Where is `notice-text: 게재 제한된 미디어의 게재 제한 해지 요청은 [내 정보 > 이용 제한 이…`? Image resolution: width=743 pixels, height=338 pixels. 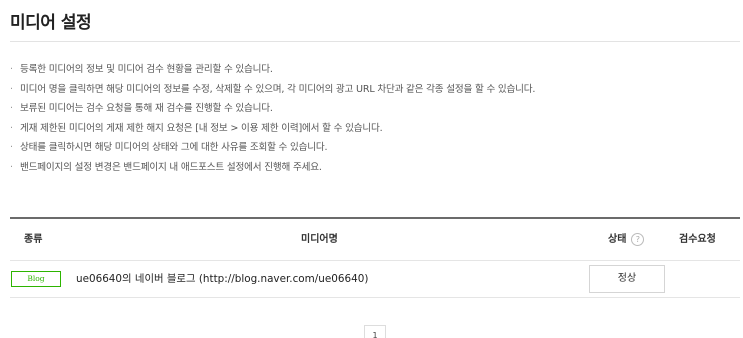
notice-text: 게재 제한된 미디어의 게재 제한 해지 요청은 [내 정보 > 이용 제한 이… is located at coordinates (201, 128).